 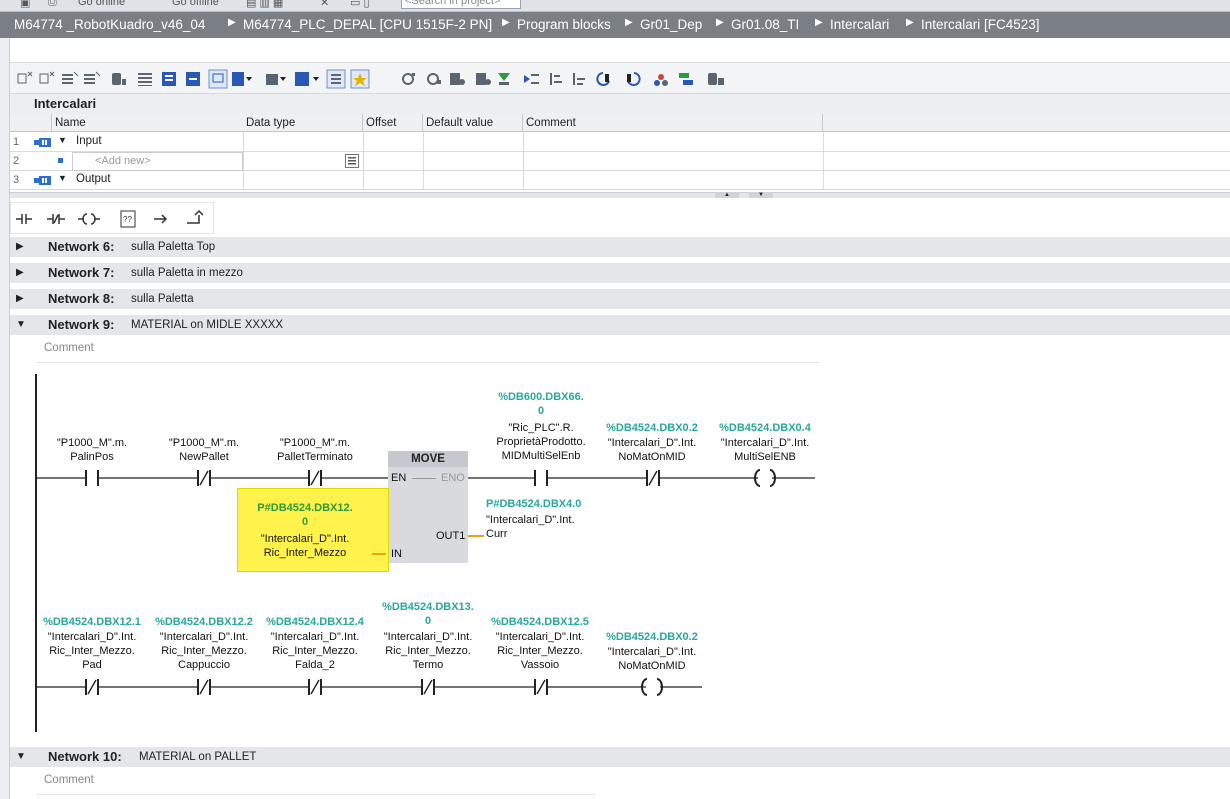 What do you see at coordinates (204, 622) in the screenshot?
I see `operand-cappuccio-address: %DB4524.DBX12.2` at bounding box center [204, 622].